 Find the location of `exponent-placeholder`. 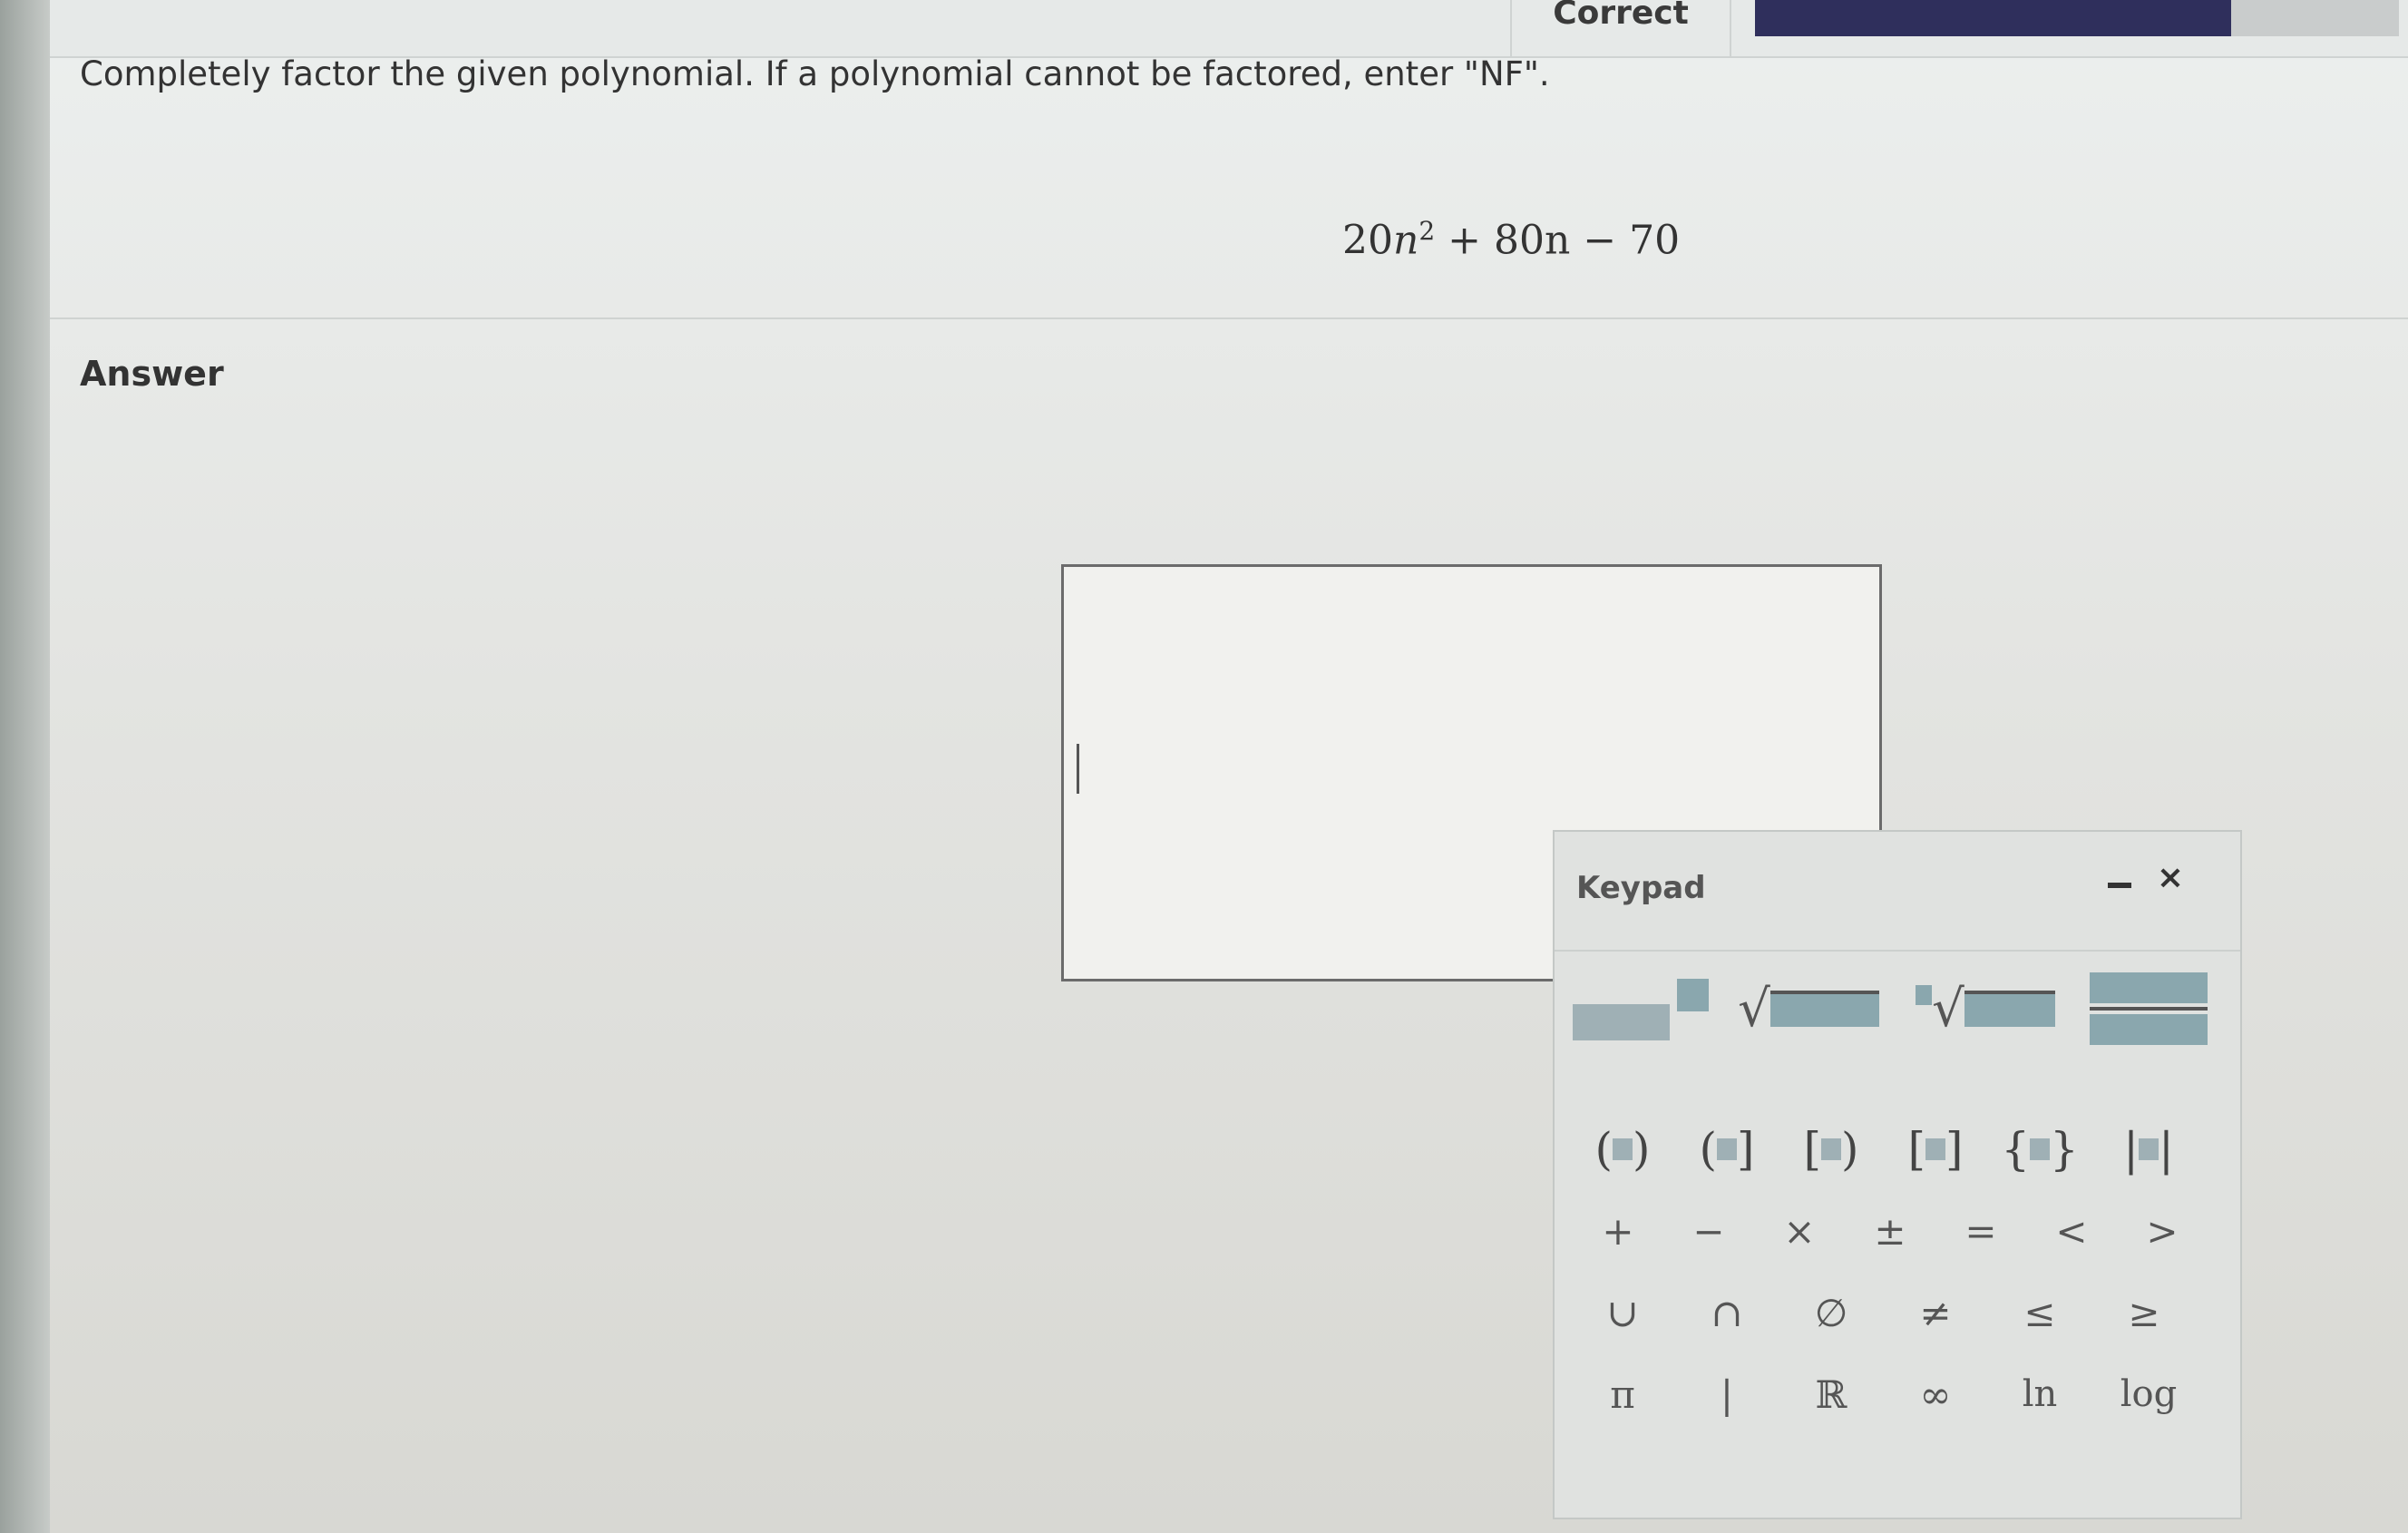

exponent-placeholder is located at coordinates (1692, 995).